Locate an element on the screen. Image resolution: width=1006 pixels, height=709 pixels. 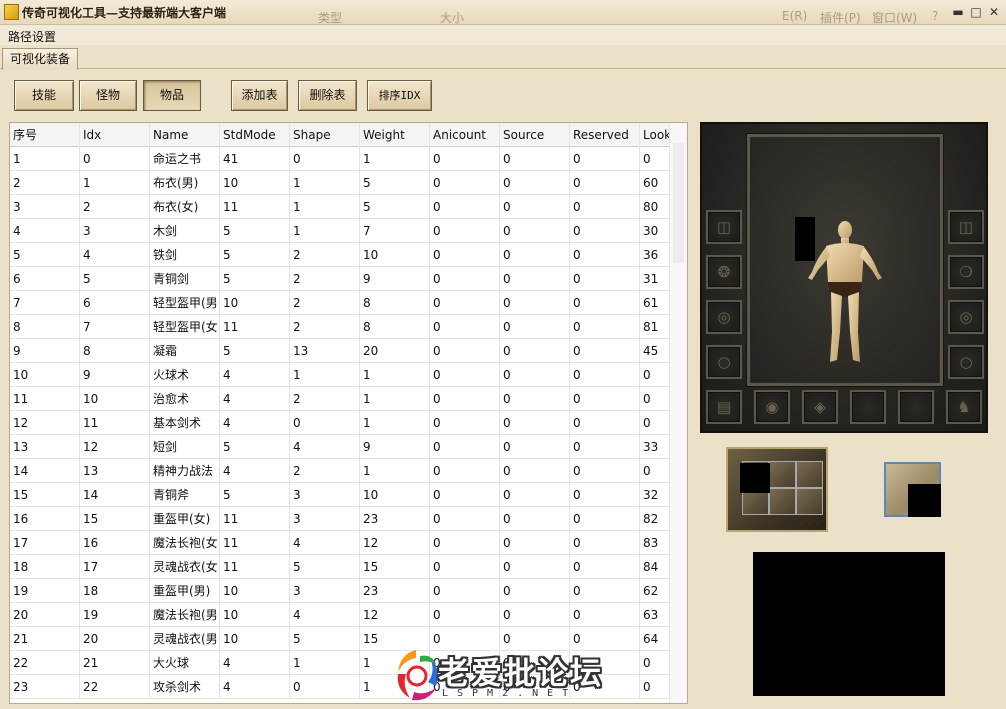
table-cell: 21 is located at coordinates (115, 663).